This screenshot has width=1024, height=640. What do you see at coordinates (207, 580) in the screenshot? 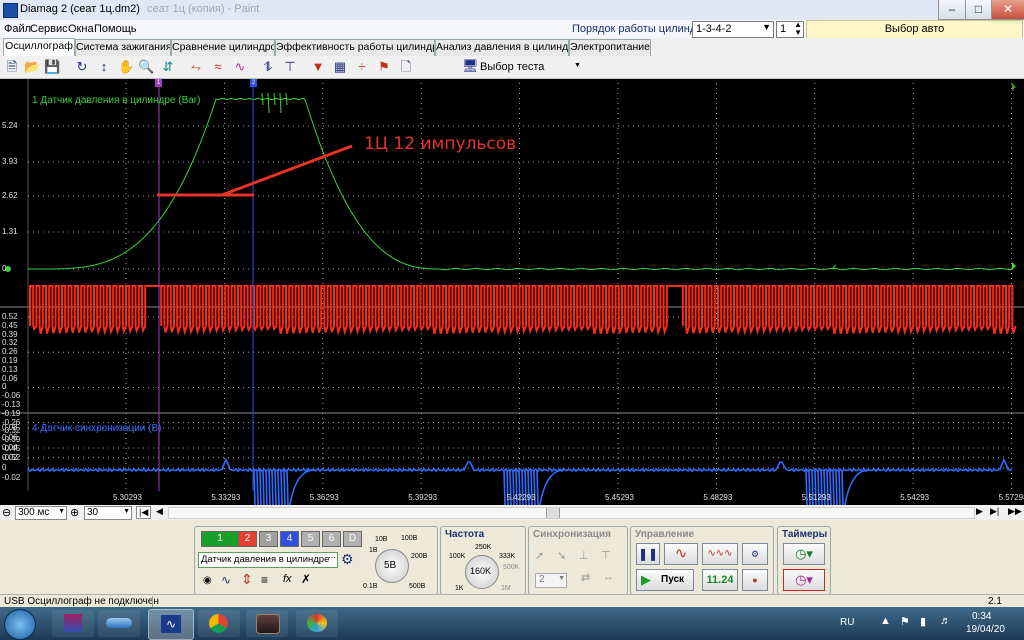
I see `eye-icon: ◉` at bounding box center [207, 580].